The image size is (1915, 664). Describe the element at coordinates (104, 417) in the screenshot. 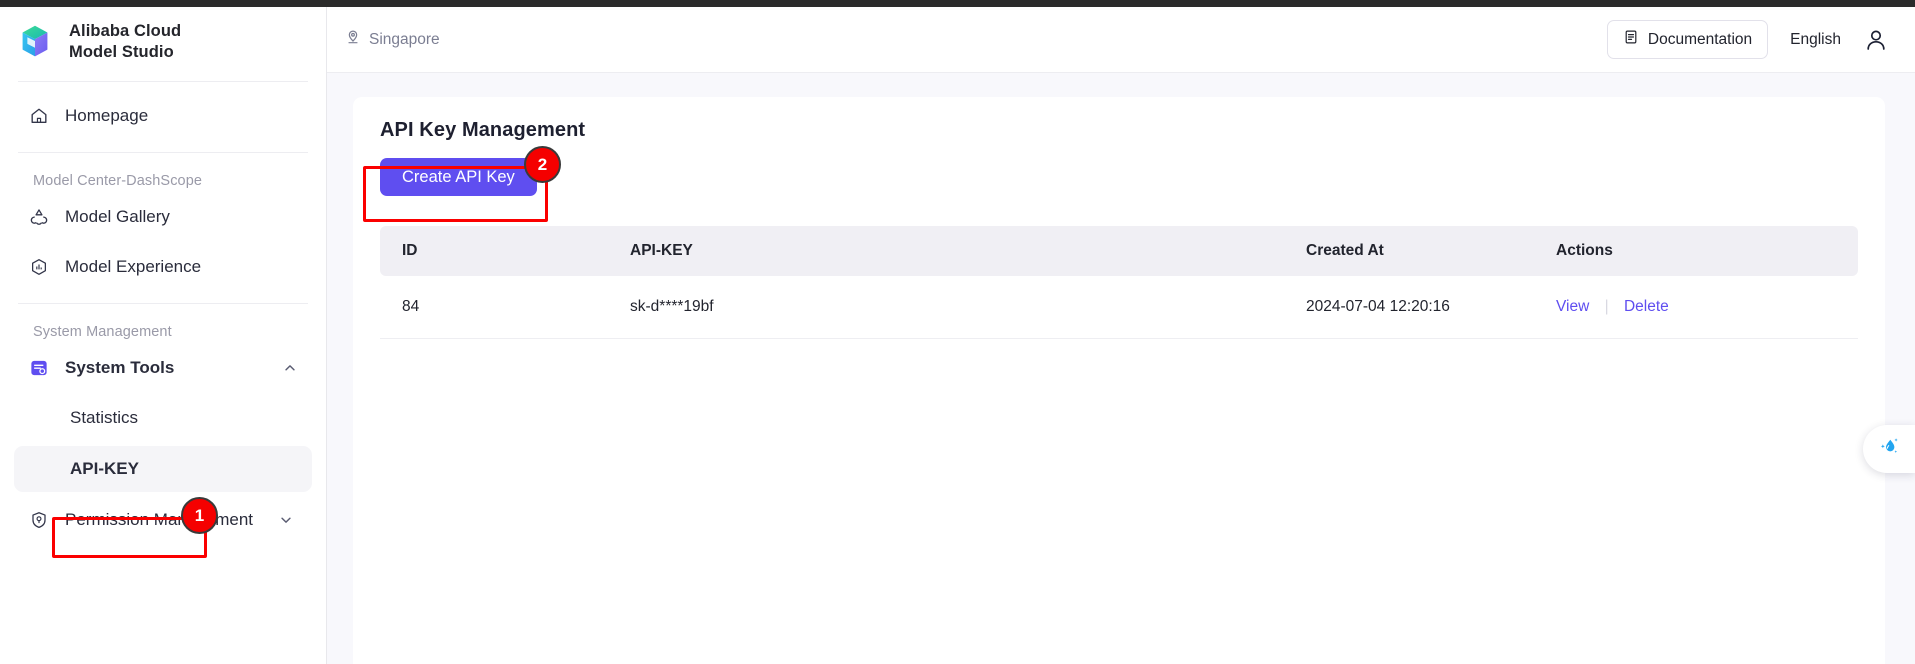

I see `sidebar-item-statistics-label: Statistics` at that location.